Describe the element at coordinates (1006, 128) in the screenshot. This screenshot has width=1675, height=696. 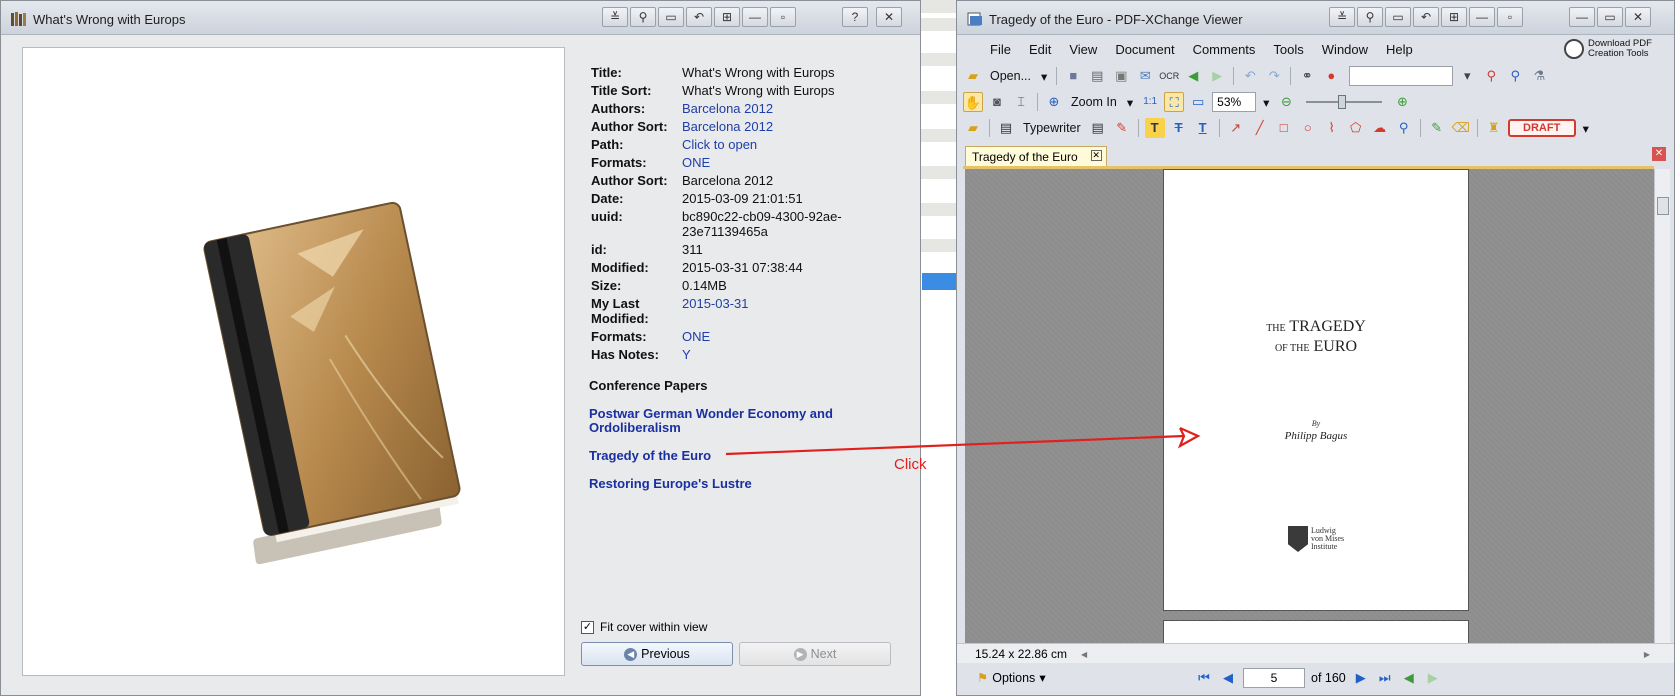
I see `typewriter-icon: ▤` at that location.